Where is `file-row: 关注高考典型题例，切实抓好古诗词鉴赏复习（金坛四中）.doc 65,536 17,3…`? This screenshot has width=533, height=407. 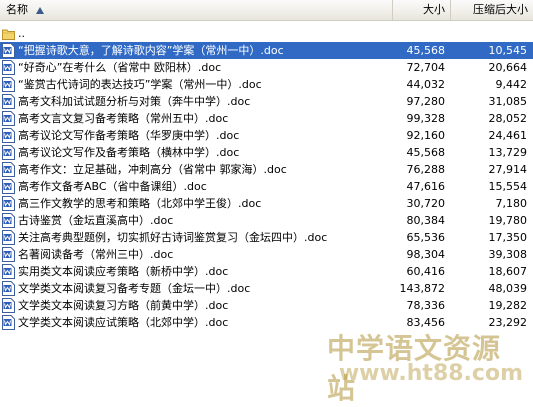
file-row: 关注高考典型题例，切实抓好古诗词鉴赏复习（金坛四中）.doc 65,536 17,3… is located at coordinates (266, 237).